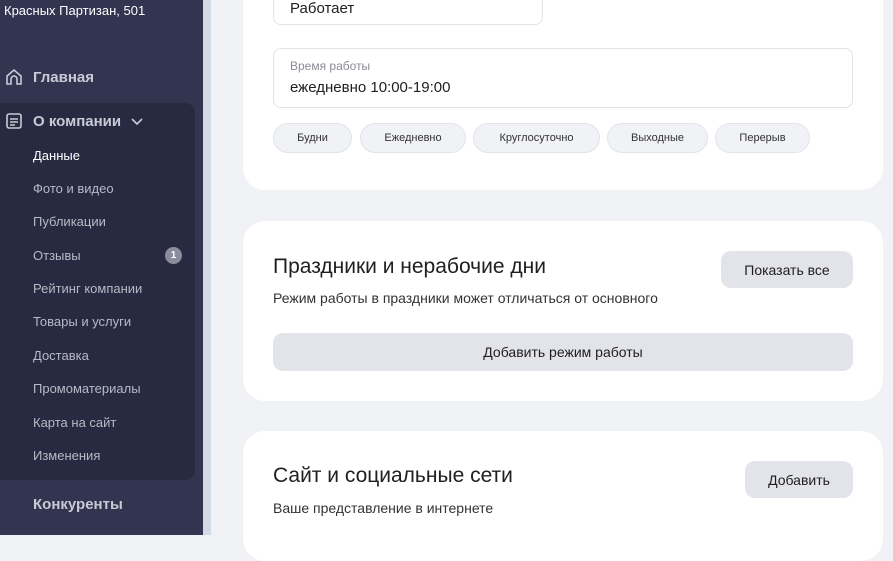 This screenshot has width=893, height=561. What do you see at coordinates (14, 76) in the screenshot?
I see `home-icon` at bounding box center [14, 76].